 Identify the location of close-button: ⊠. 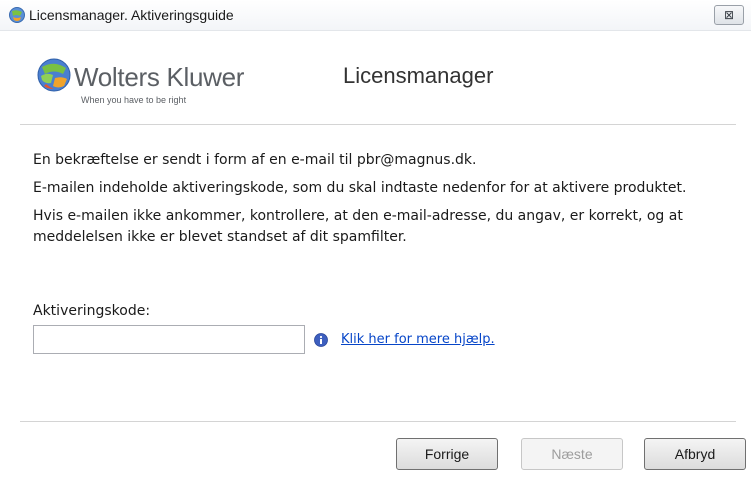
(729, 15).